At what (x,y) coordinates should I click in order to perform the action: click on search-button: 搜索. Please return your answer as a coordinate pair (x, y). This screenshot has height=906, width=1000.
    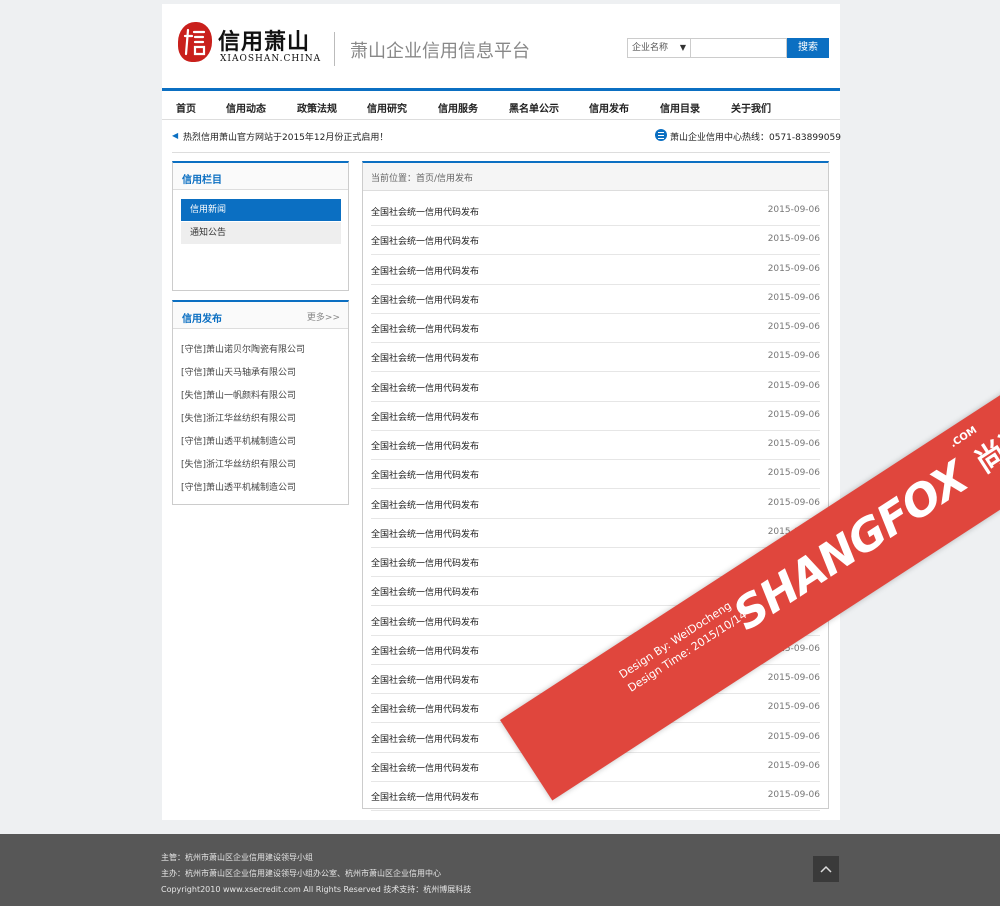
    Looking at the image, I should click on (808, 48).